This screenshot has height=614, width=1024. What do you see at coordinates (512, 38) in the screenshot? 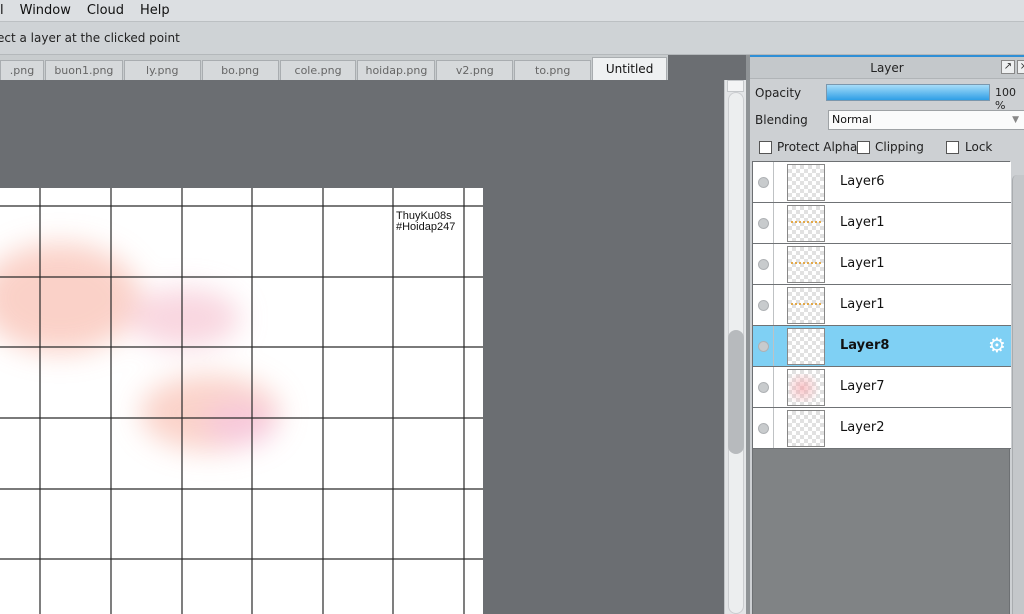
I see `tool-hint-bar: ect a layer at the clicked point` at bounding box center [512, 38].